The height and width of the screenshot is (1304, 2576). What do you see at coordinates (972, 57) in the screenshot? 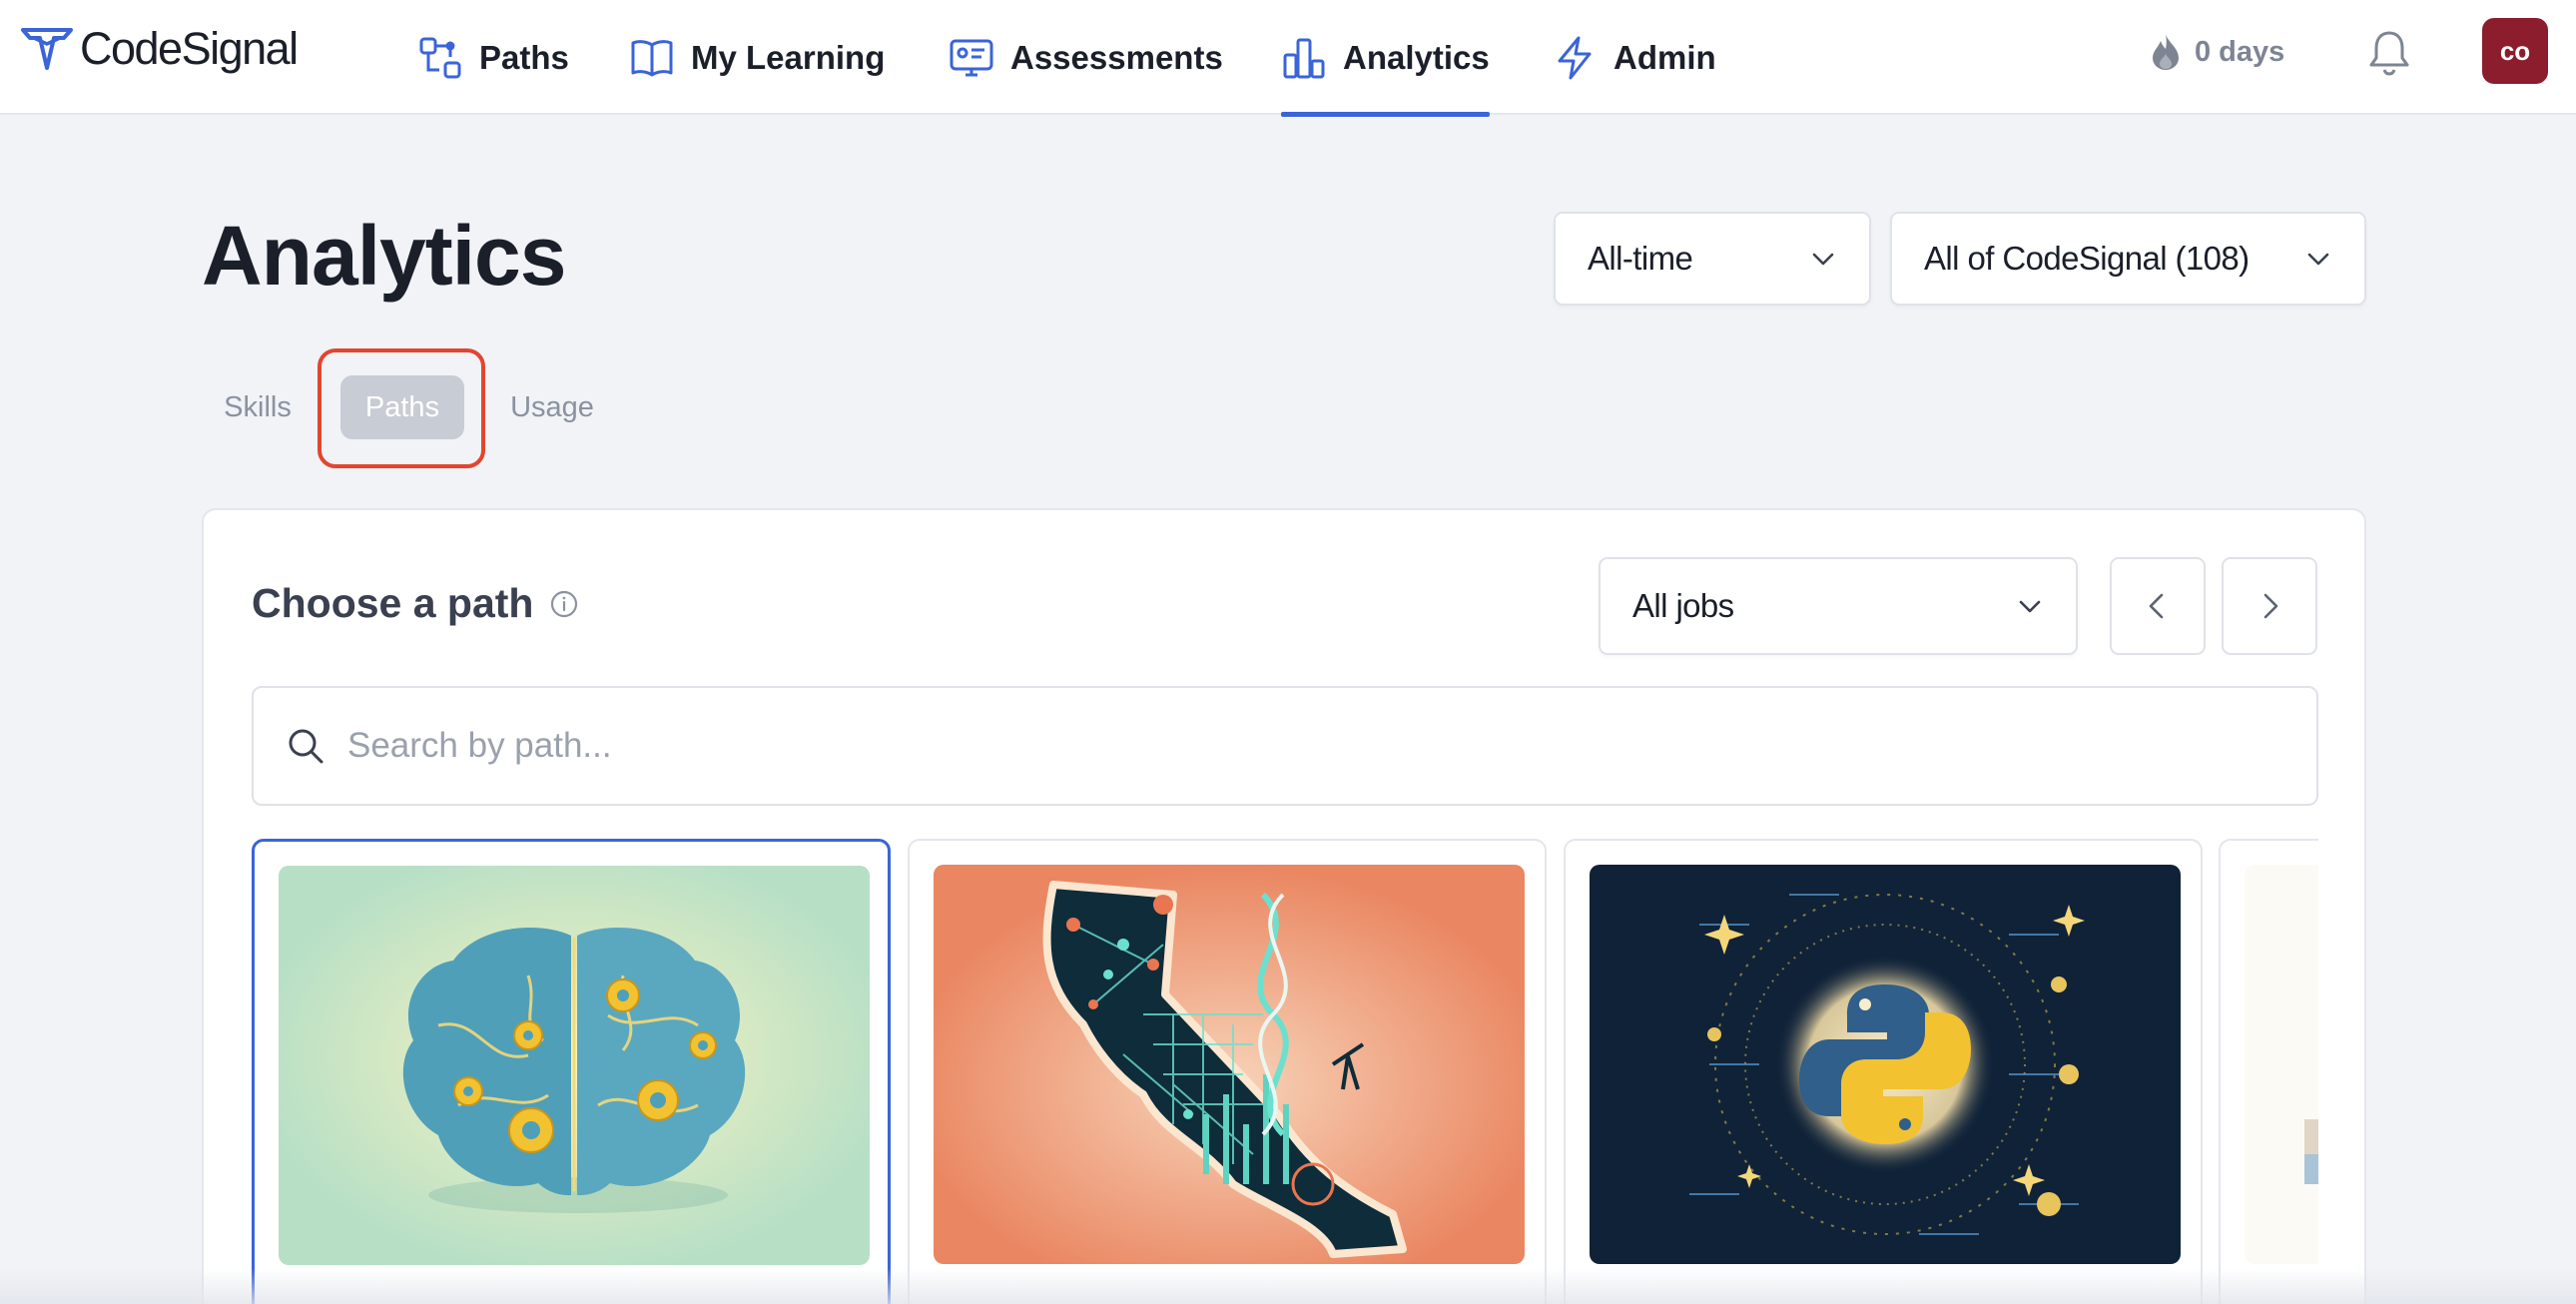
I see `assessment-icon` at bounding box center [972, 57].